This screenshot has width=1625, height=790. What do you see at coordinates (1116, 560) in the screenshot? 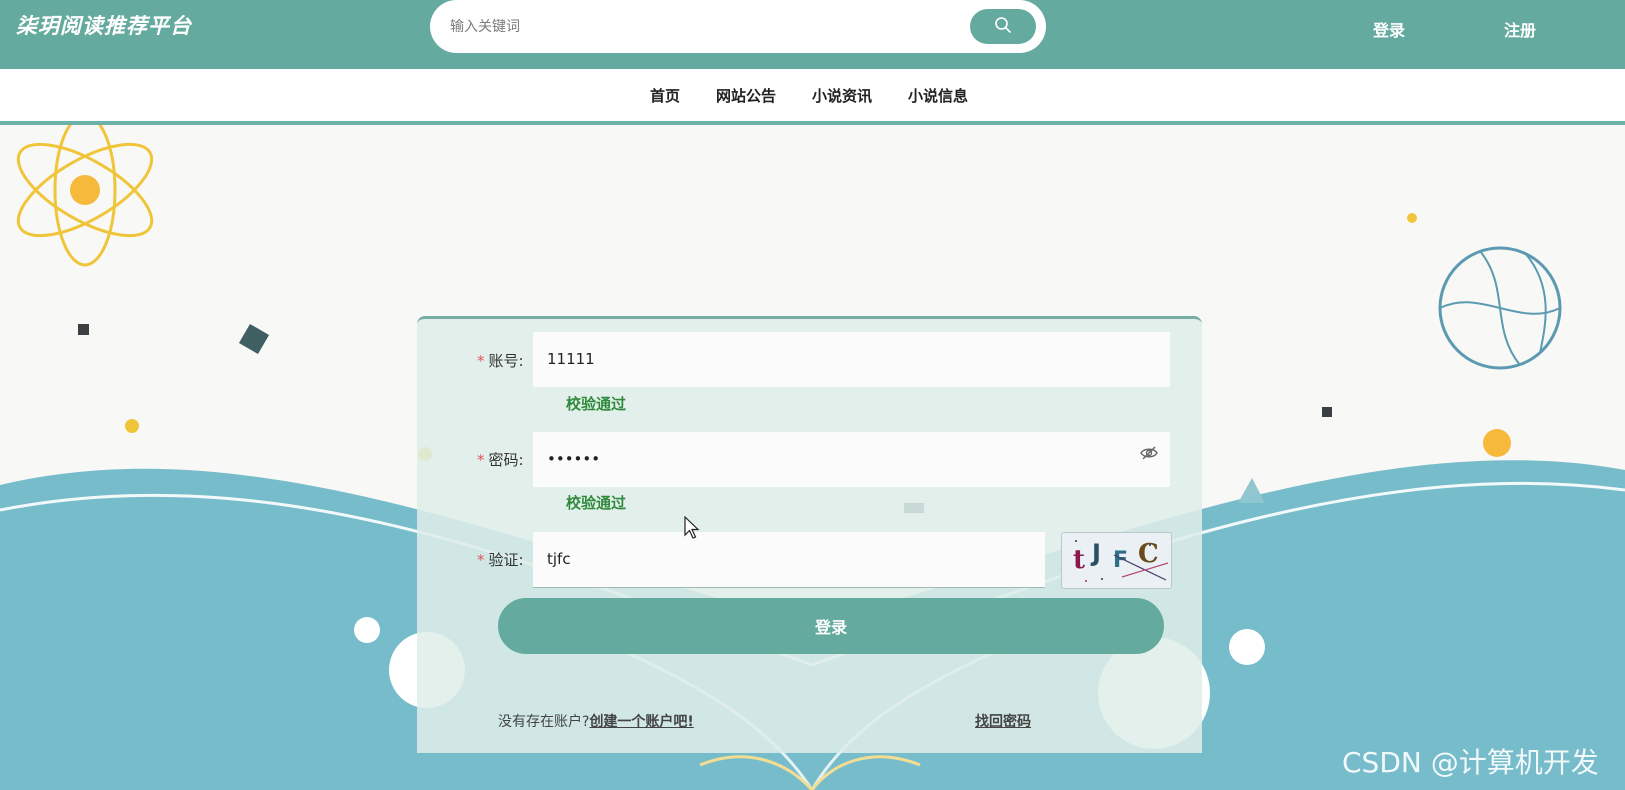
I see `captcha-image: t J F C` at bounding box center [1116, 560].